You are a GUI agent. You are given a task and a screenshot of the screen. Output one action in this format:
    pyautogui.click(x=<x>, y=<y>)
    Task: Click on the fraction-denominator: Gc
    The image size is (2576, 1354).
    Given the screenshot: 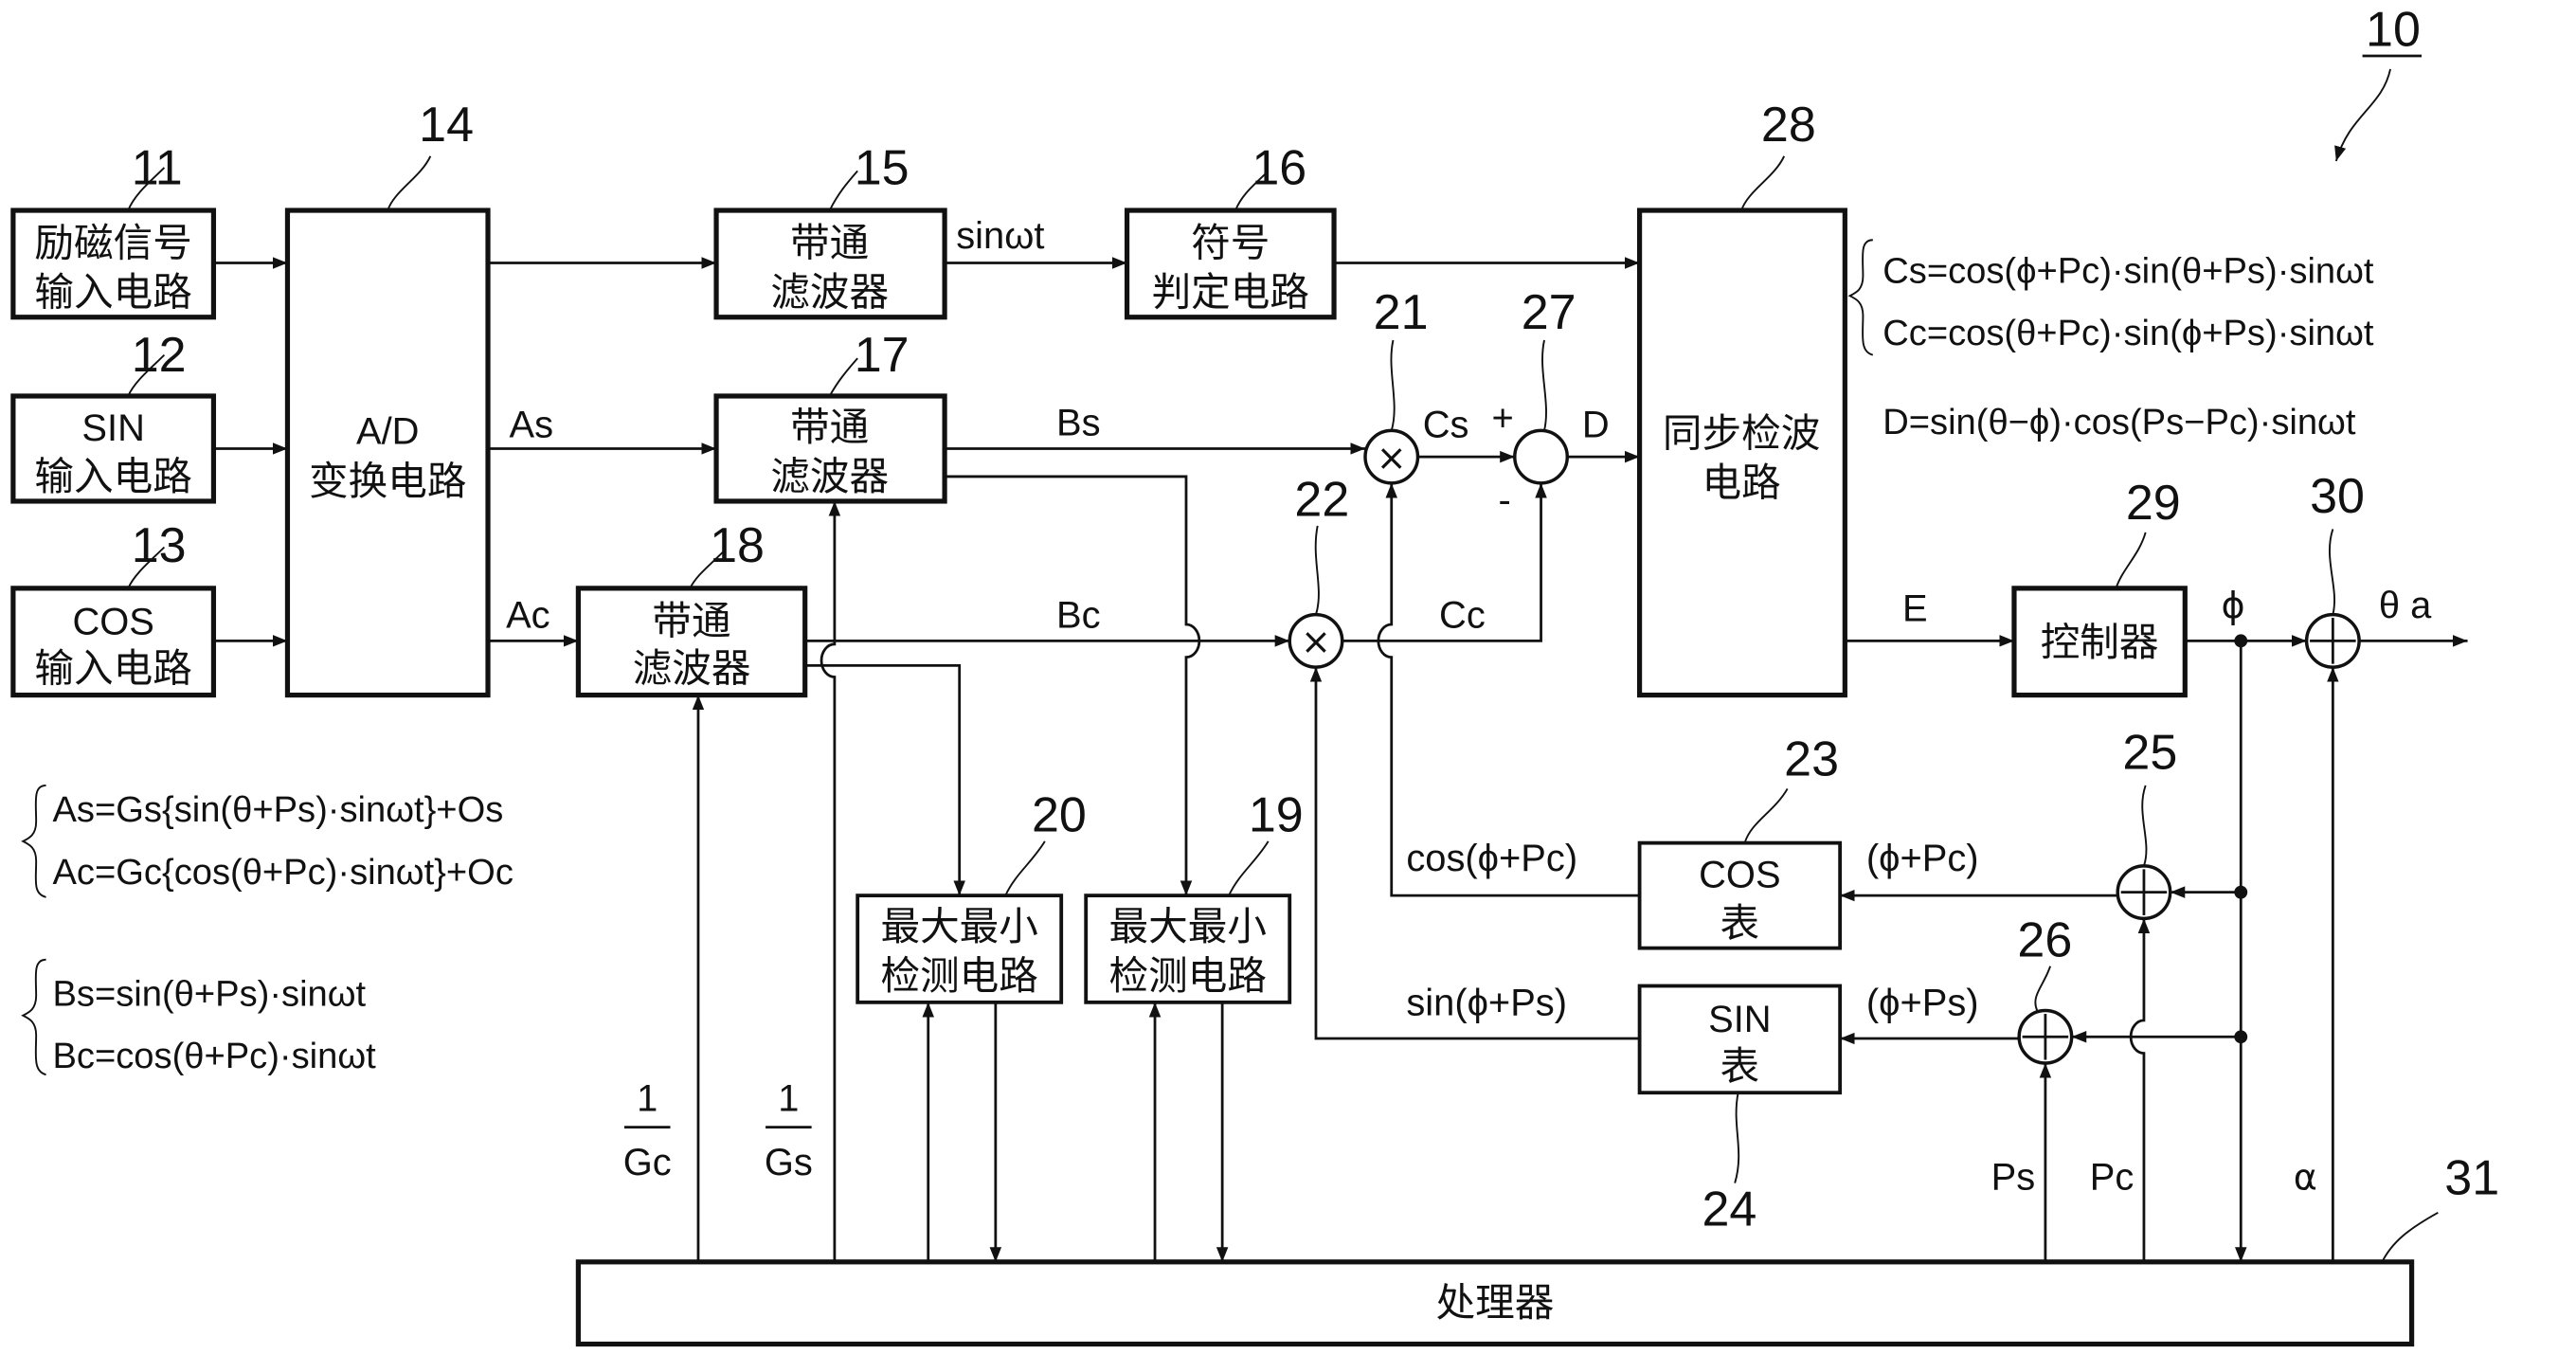 What is the action you would take?
    pyautogui.click(x=647, y=1162)
    